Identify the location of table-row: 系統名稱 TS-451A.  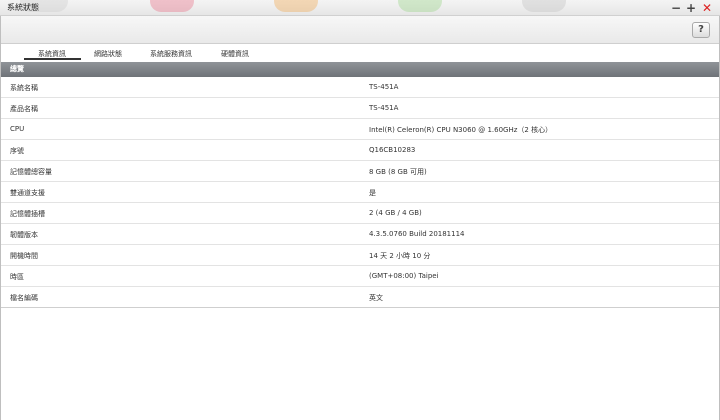
(360, 87).